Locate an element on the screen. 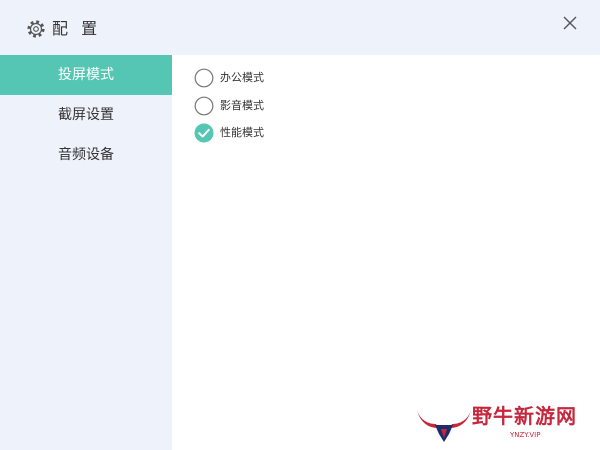 This screenshot has height=450, width=600. sidebar-item-audio-devices: 音频设备 is located at coordinates (86, 155).